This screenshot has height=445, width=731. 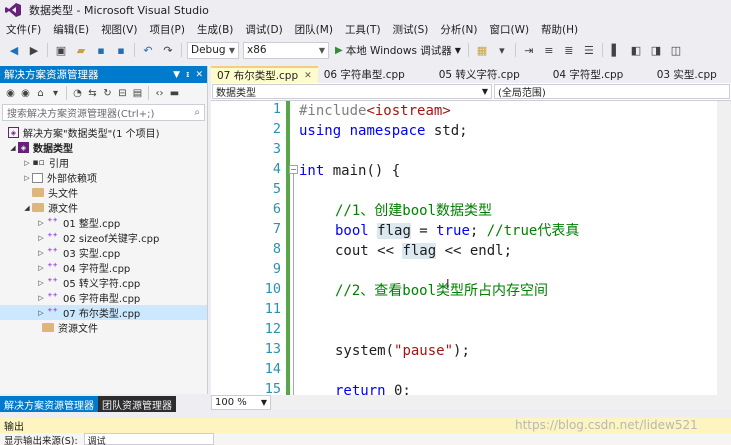 What do you see at coordinates (111, 239) in the screenshot?
I see `tree-item-label: 02 sizeof关键字.cpp` at bounding box center [111, 239].